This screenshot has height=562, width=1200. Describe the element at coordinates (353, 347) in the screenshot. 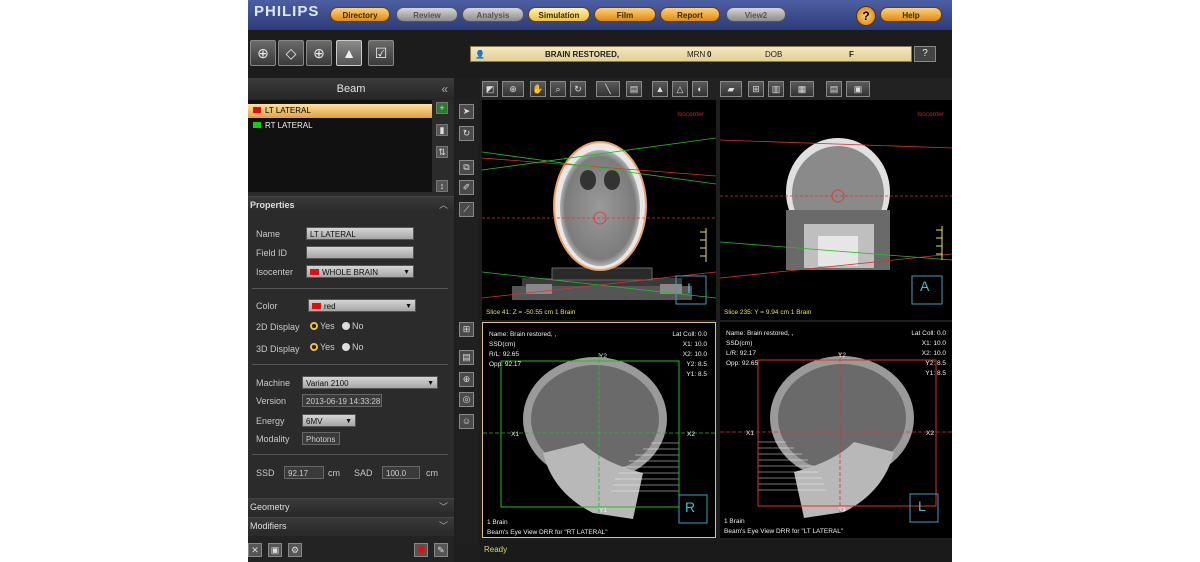

I see `display-3d-no-radio: No` at that location.